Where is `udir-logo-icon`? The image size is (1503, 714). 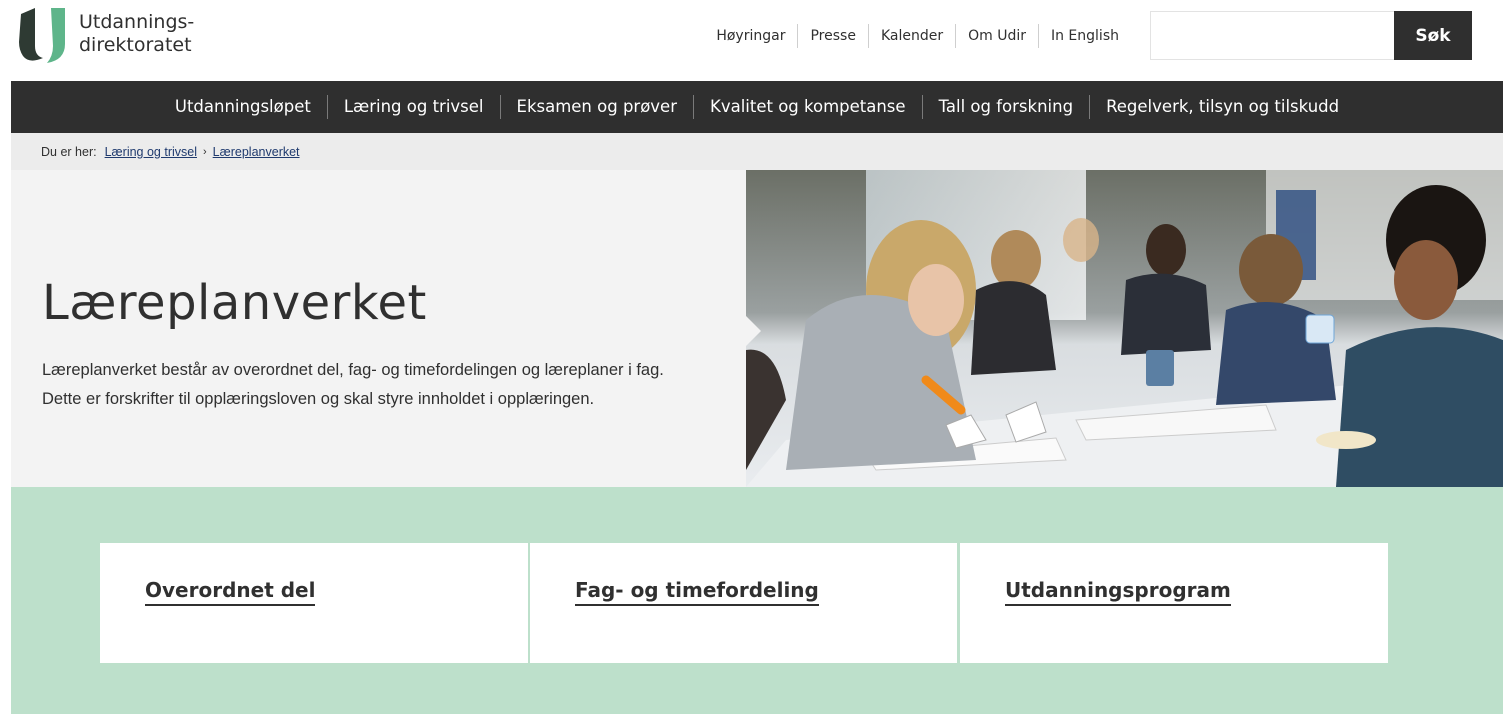 udir-logo-icon is located at coordinates (42, 35).